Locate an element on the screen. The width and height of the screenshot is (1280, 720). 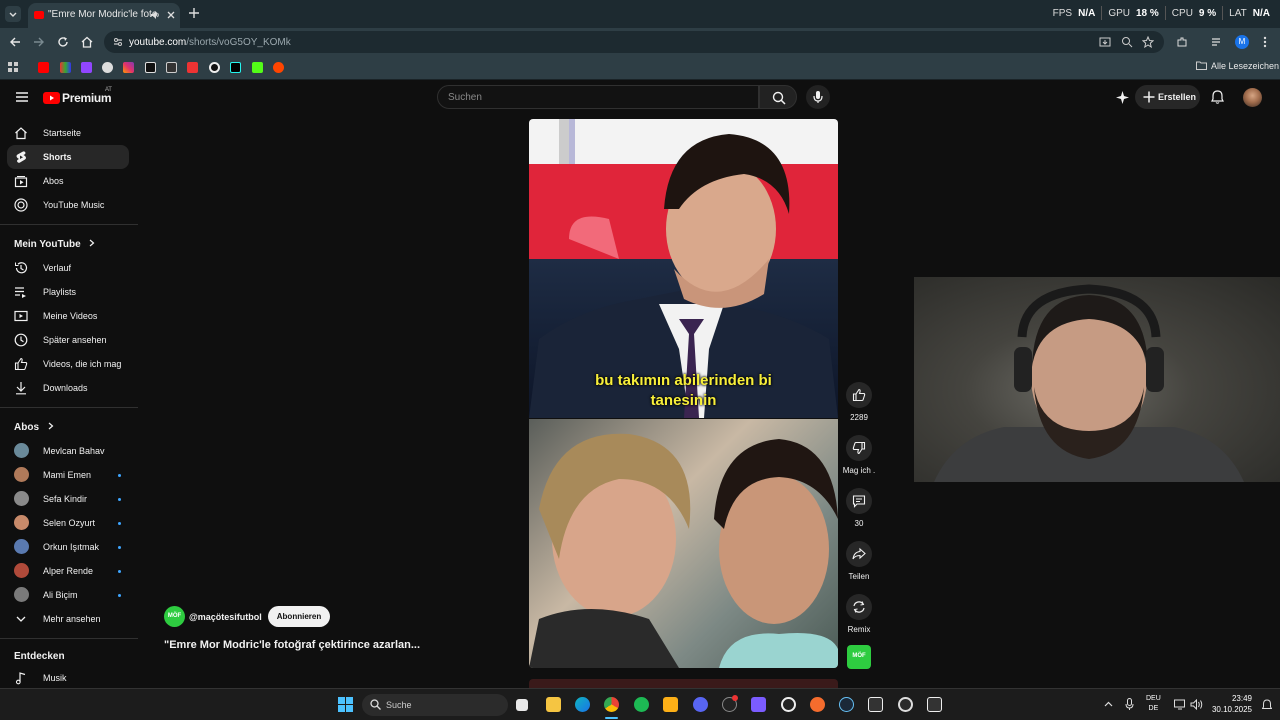
youtube-logo: Premium AT is located at coordinates (77, 96).